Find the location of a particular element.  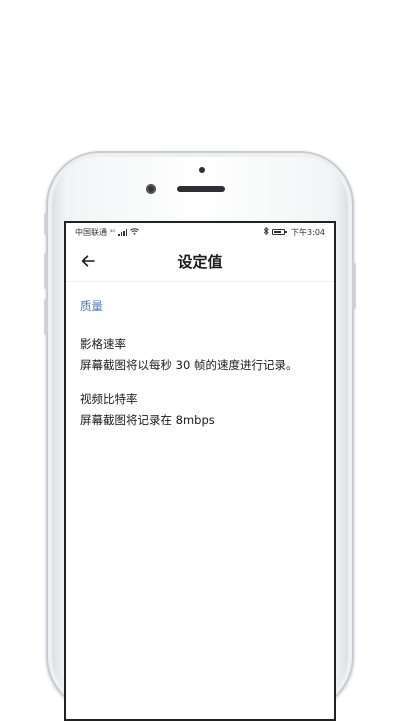

setting-description: 屏幕截图将记录在 8mbps is located at coordinates (147, 420).